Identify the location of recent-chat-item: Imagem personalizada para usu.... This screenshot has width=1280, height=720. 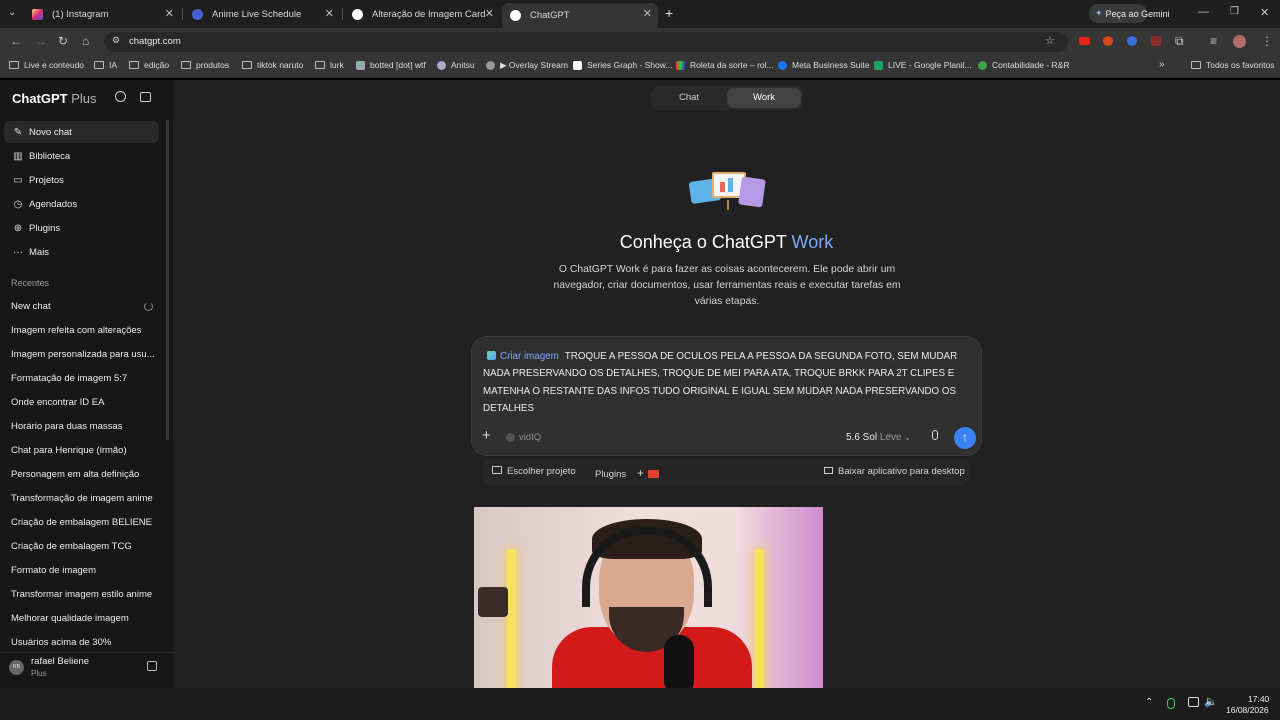
(83, 354).